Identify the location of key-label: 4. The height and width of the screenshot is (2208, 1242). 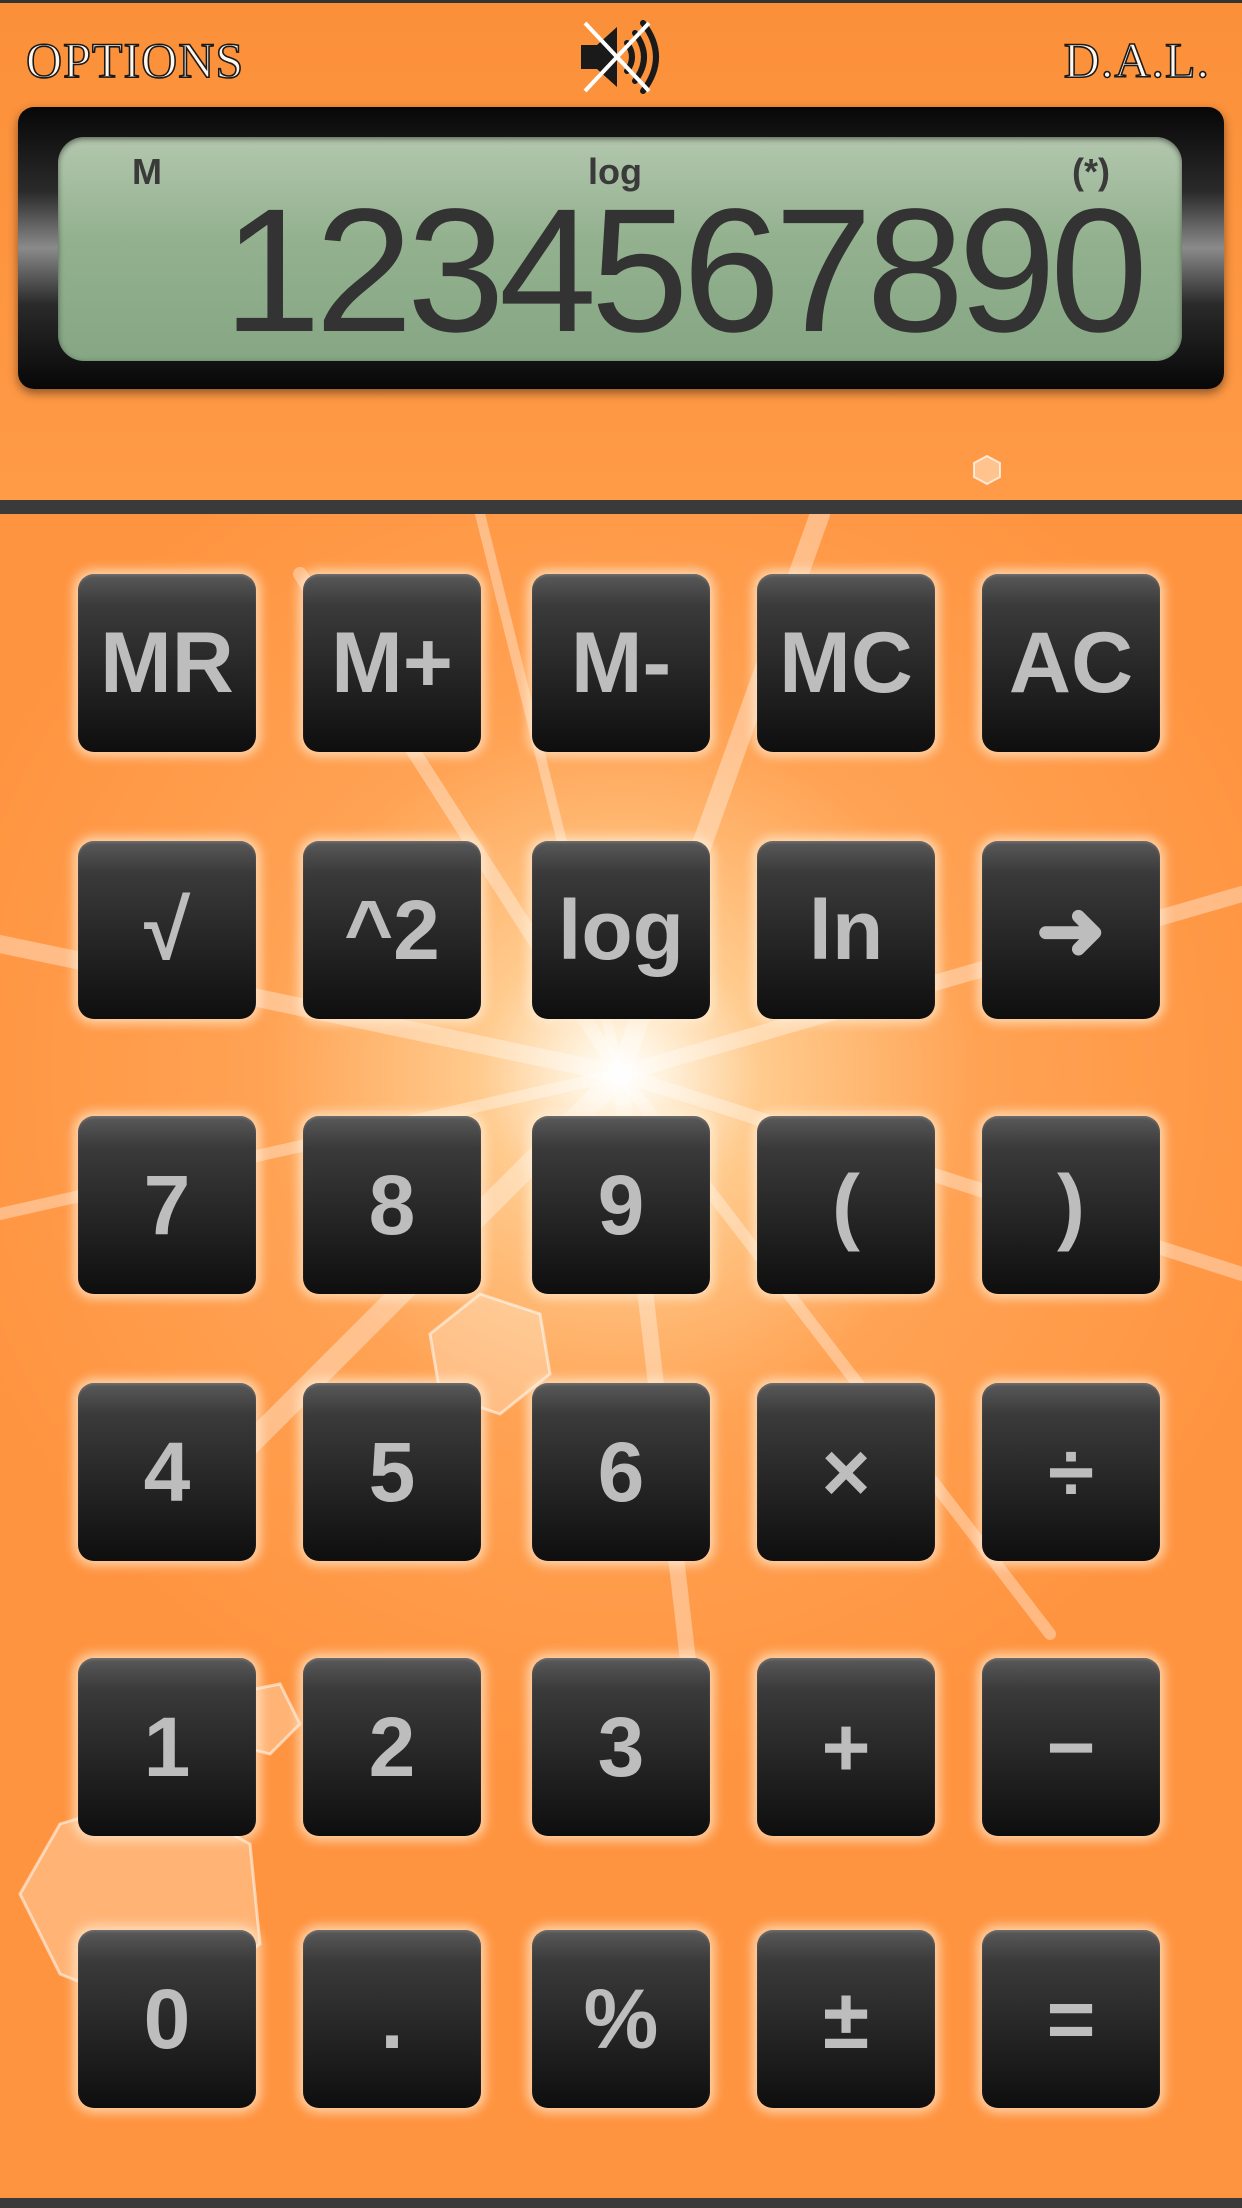
(167, 1472).